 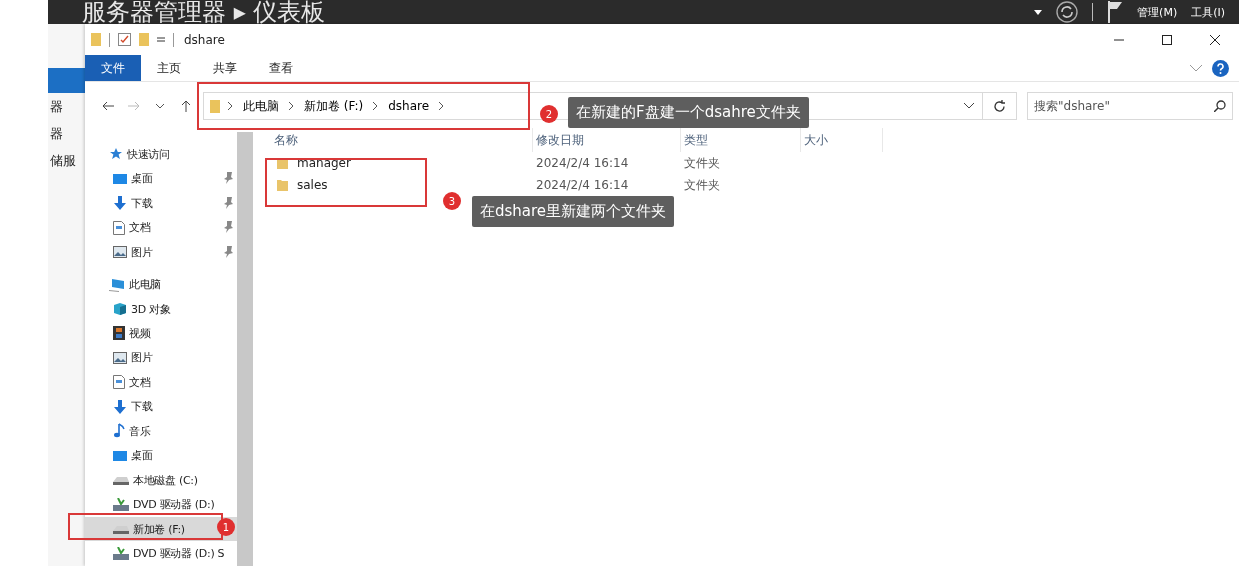 I want to click on nav-item: DVD 驱动器 (D:) S, so click(x=161, y=553).